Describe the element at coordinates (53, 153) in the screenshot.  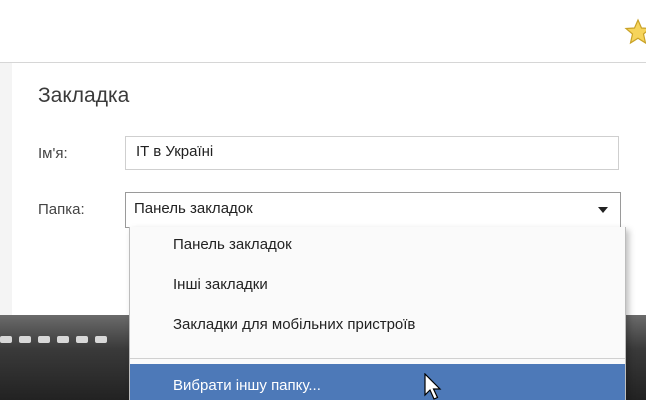
I see `name-label: Ім'я:` at that location.